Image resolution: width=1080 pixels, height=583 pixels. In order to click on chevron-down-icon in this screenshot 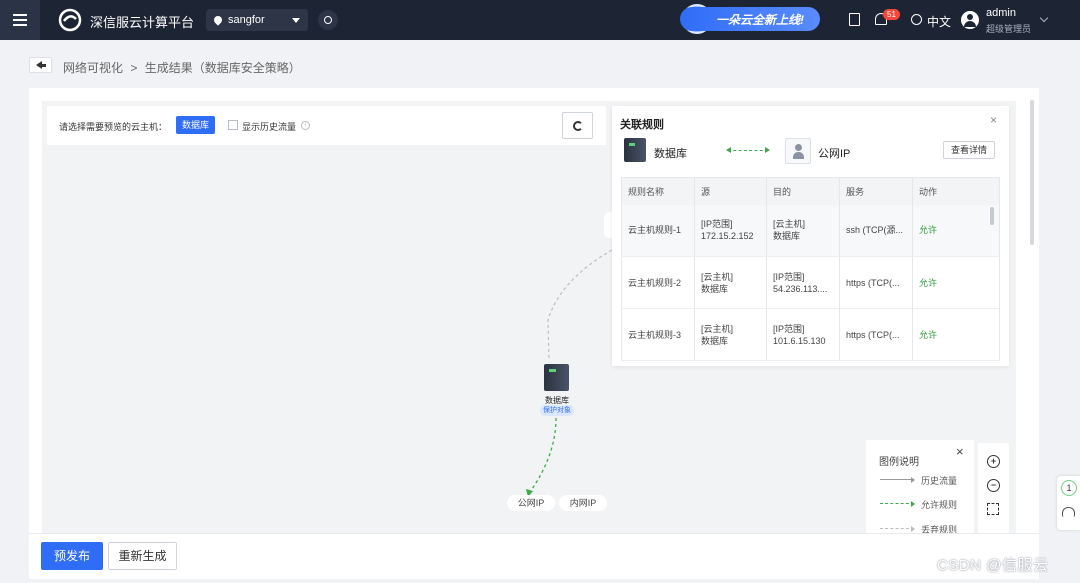, I will do `click(296, 20)`.